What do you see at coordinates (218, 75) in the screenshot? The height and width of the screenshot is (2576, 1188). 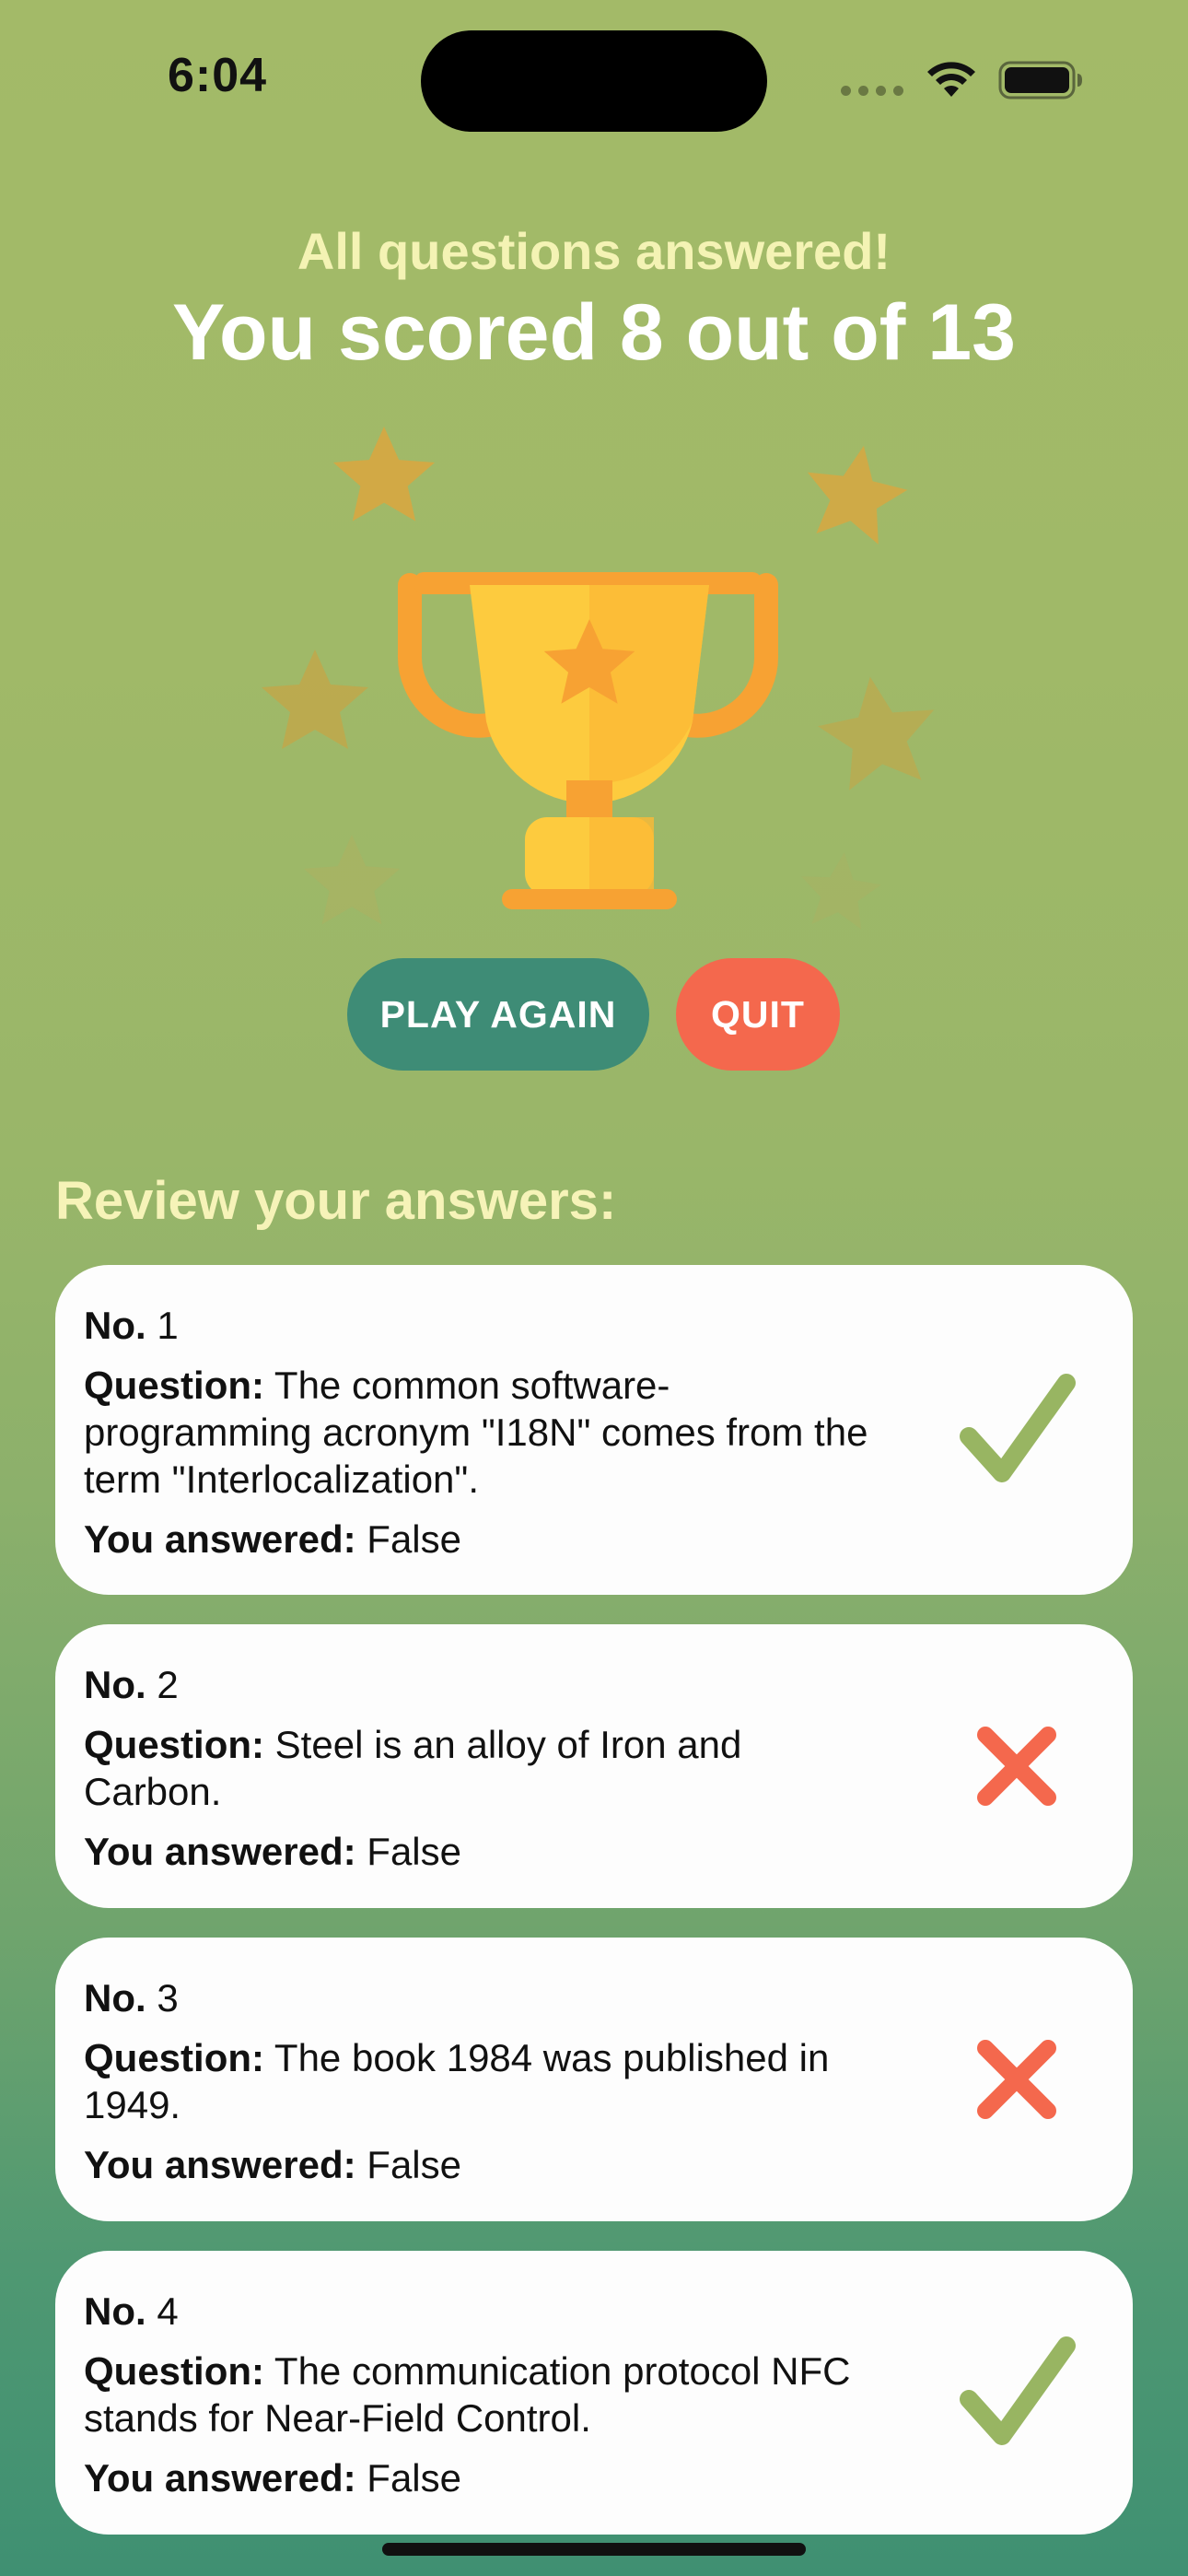 I see `status-time: 6:04` at bounding box center [218, 75].